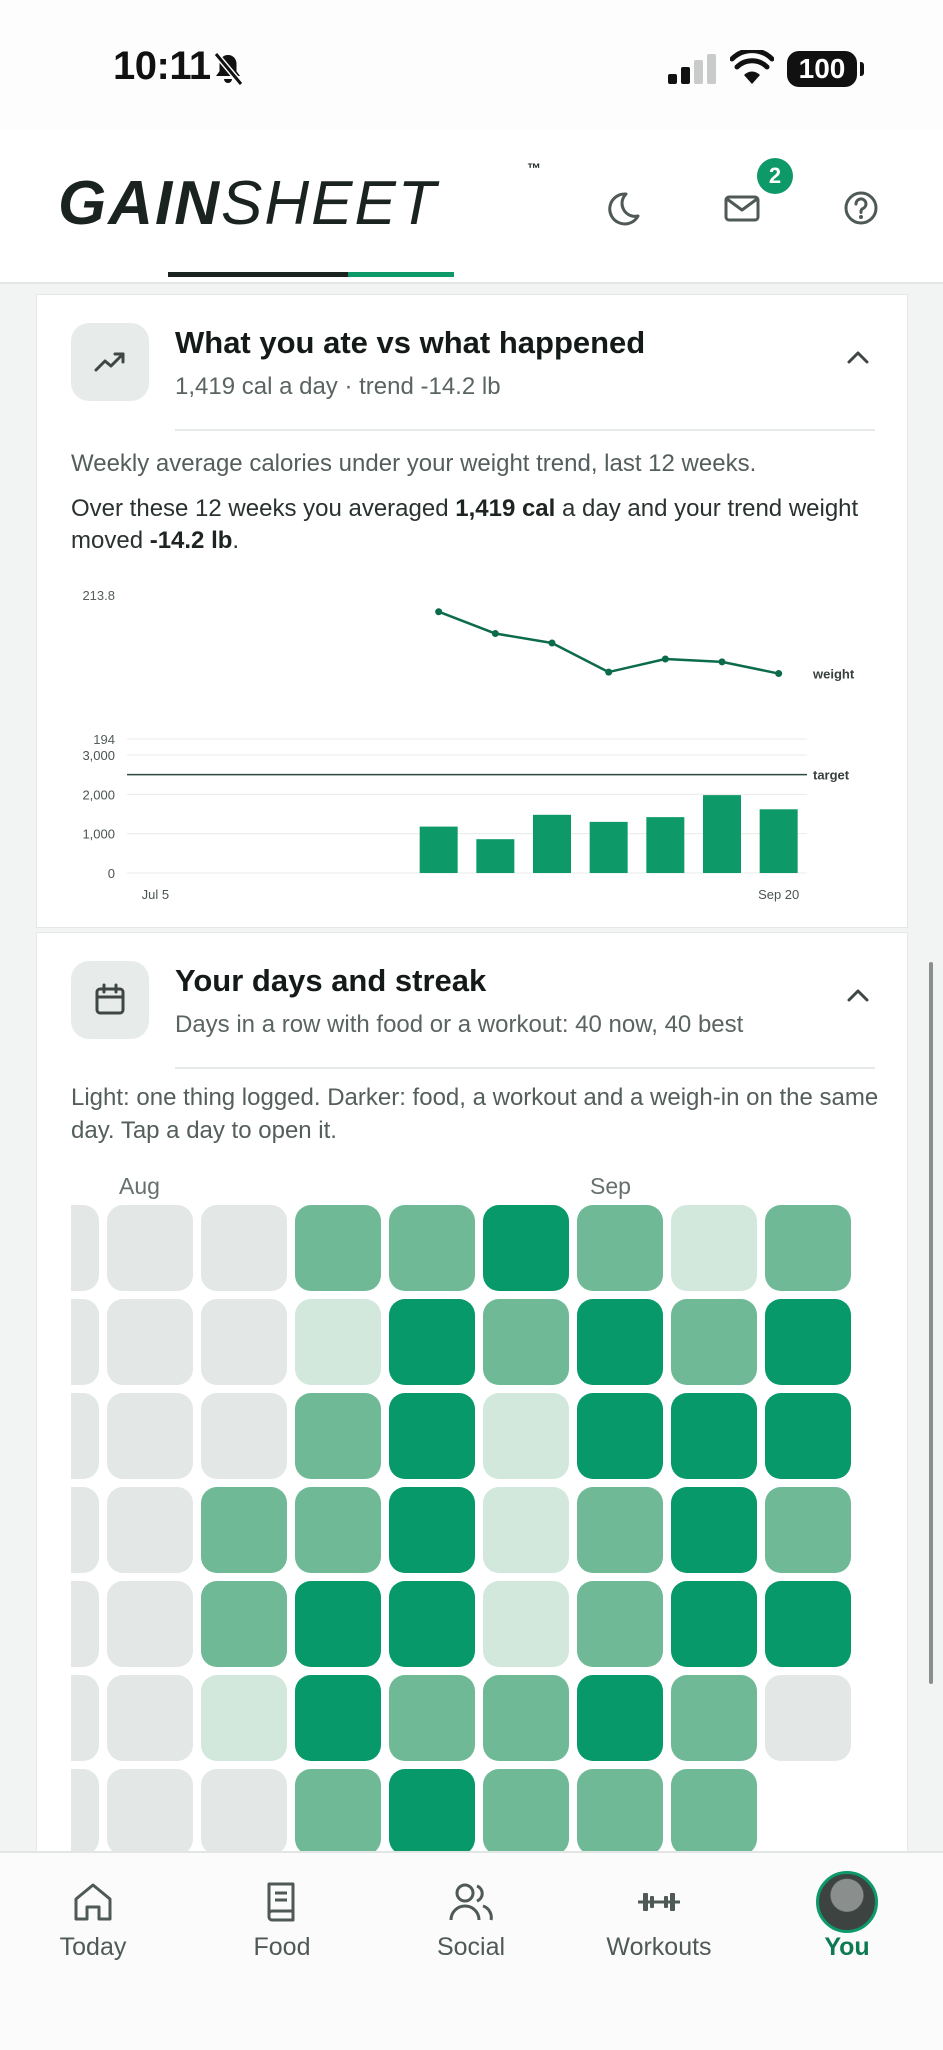 The width and height of the screenshot is (943, 2050). I want to click on bell-off-icon, so click(228, 69).